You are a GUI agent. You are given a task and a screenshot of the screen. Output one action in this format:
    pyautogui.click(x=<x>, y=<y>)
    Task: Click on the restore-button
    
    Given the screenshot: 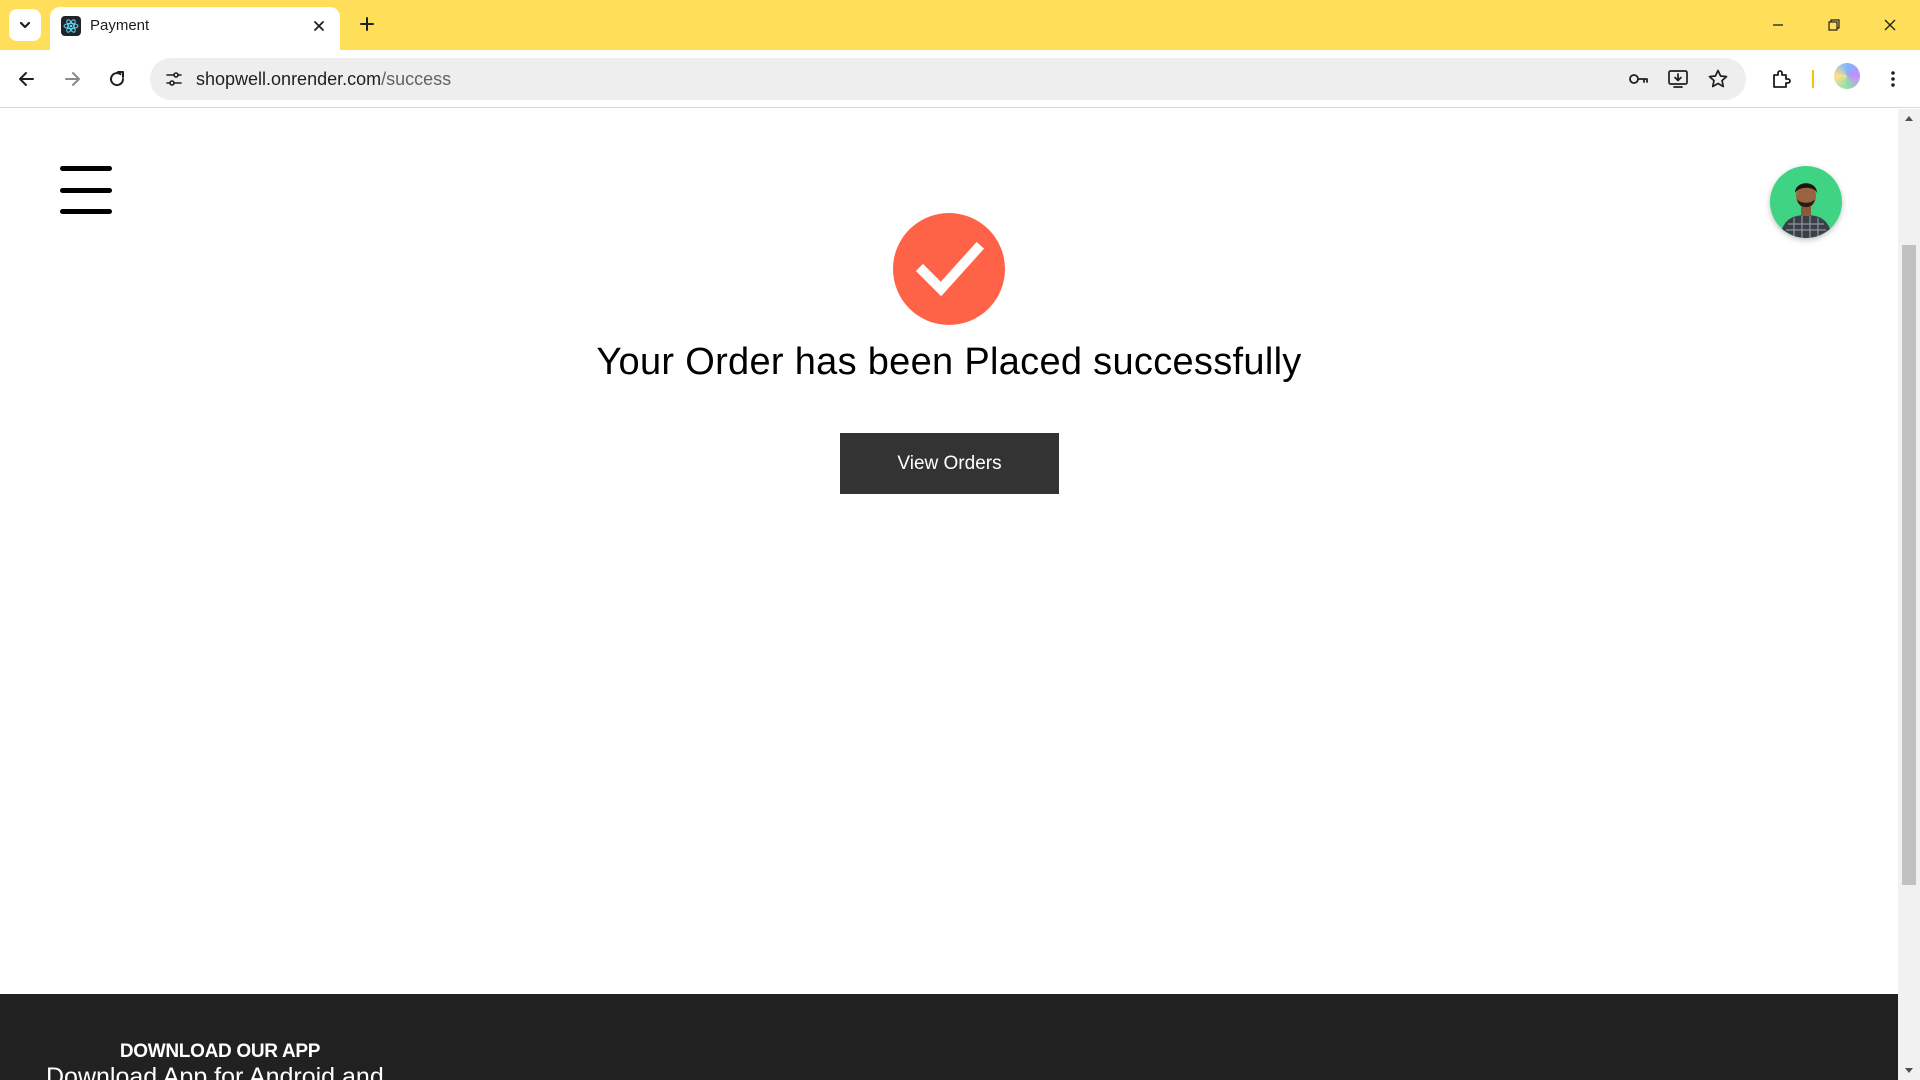 What is the action you would take?
    pyautogui.click(x=1834, y=25)
    